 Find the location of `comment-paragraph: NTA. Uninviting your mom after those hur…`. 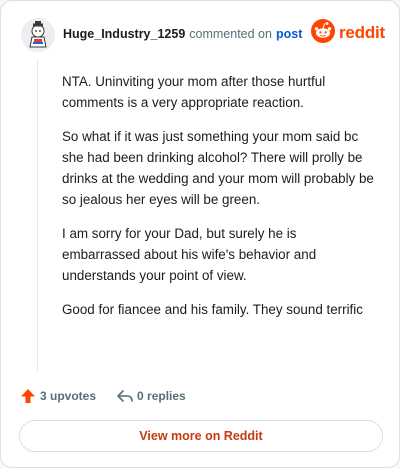

comment-paragraph: NTA. Uninviting your mom after those hur… is located at coordinates (194, 92).